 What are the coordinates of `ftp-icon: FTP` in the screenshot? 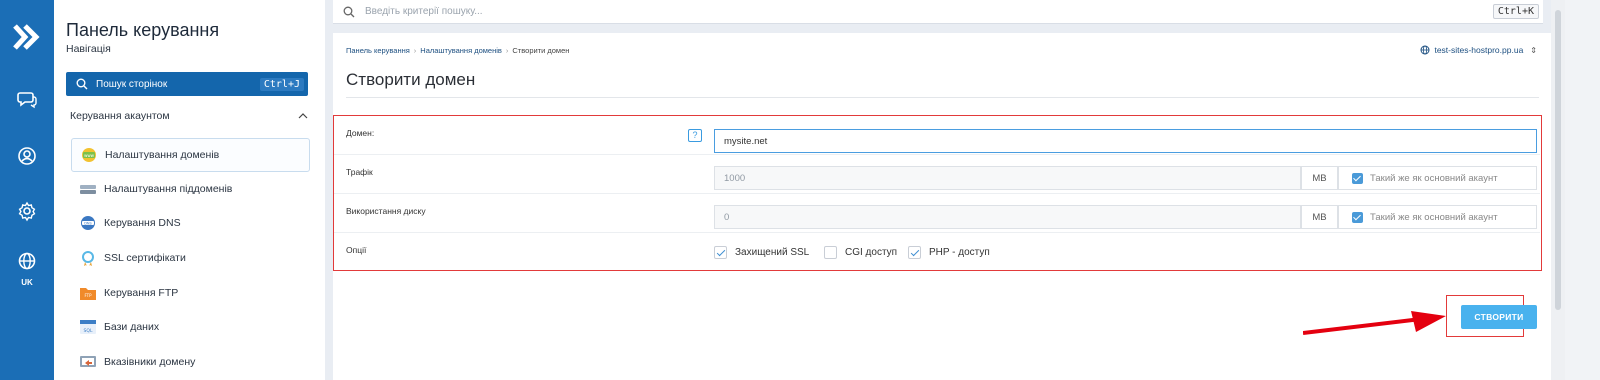 It's located at (88, 294).